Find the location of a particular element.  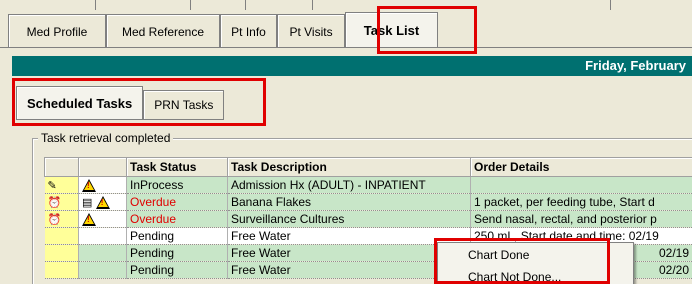

task-description: Admission Hx (ADULT) - INPATIENT is located at coordinates (349, 185).